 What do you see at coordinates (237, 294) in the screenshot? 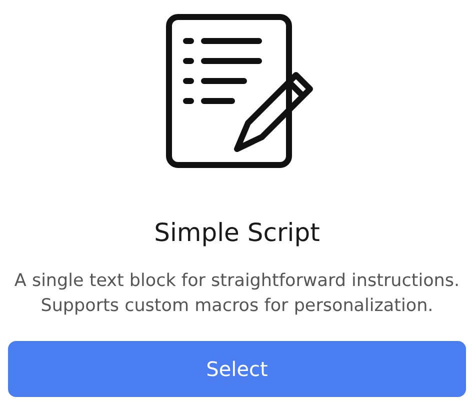
I see `card-description: A single text block for straightforward instructions. Supports custom macros for personalization.` at bounding box center [237, 294].